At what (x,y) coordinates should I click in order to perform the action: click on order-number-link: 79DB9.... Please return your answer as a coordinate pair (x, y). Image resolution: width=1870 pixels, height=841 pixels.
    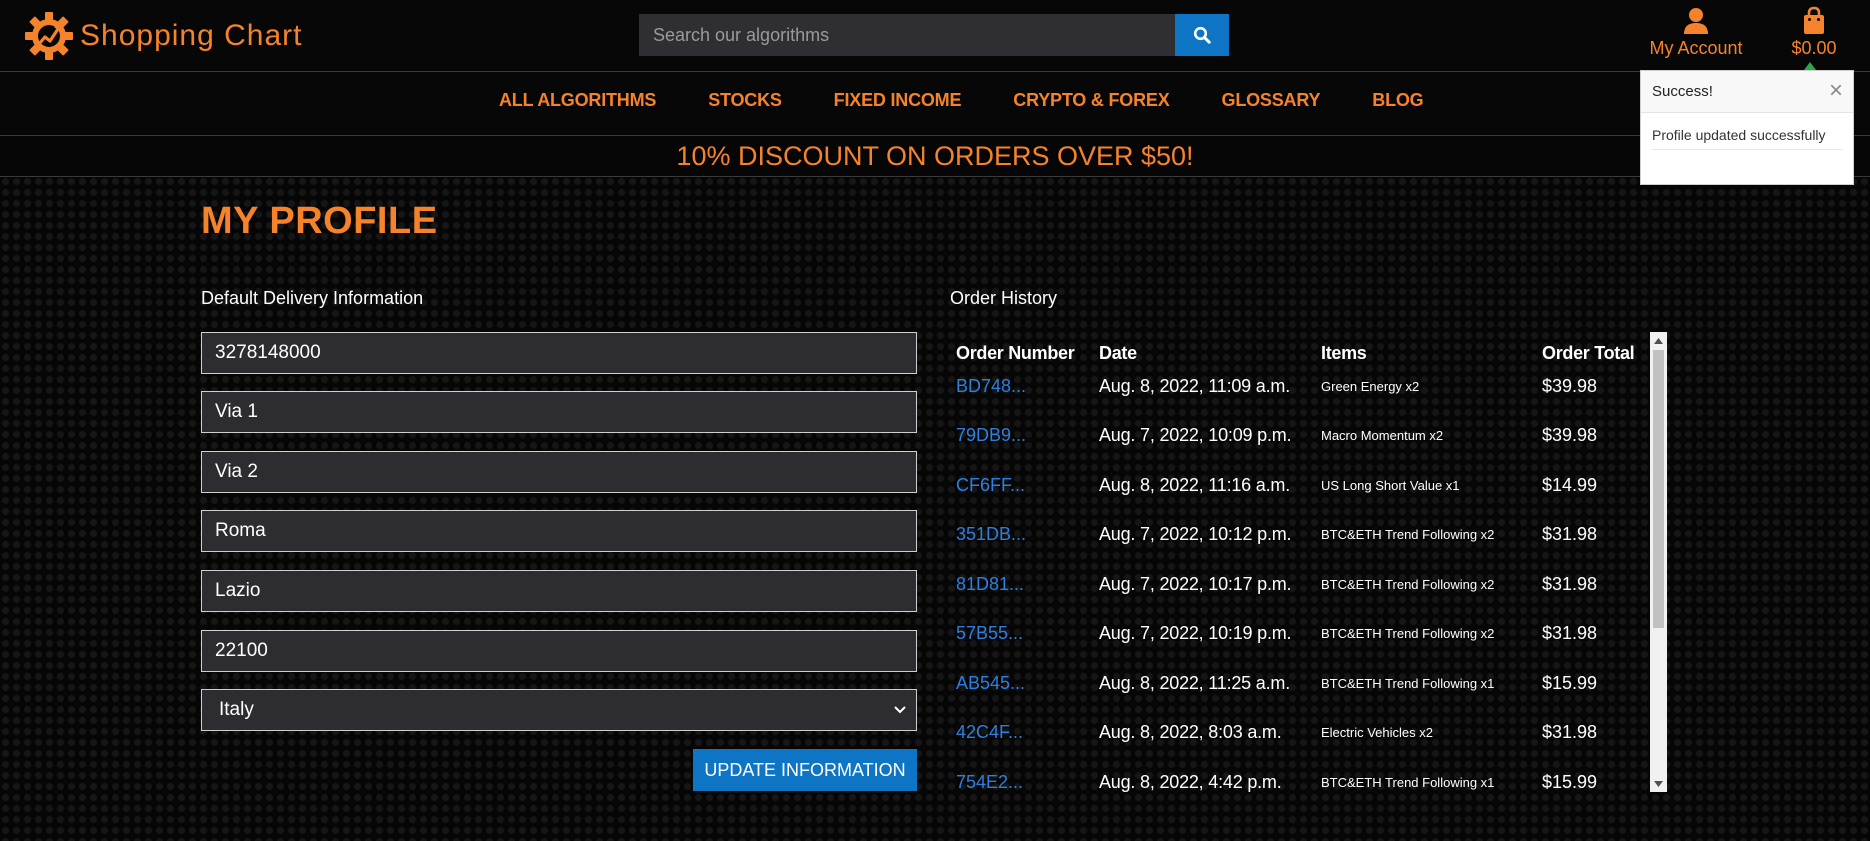
    Looking at the image, I should click on (1027, 435).